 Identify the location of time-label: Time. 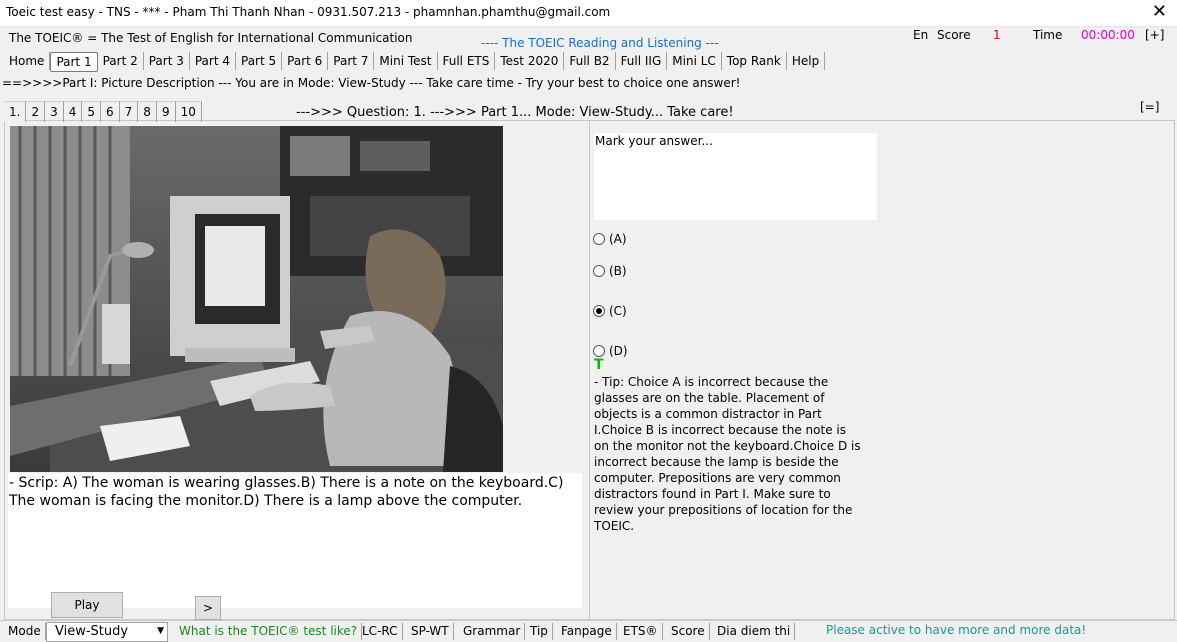
(1048, 35).